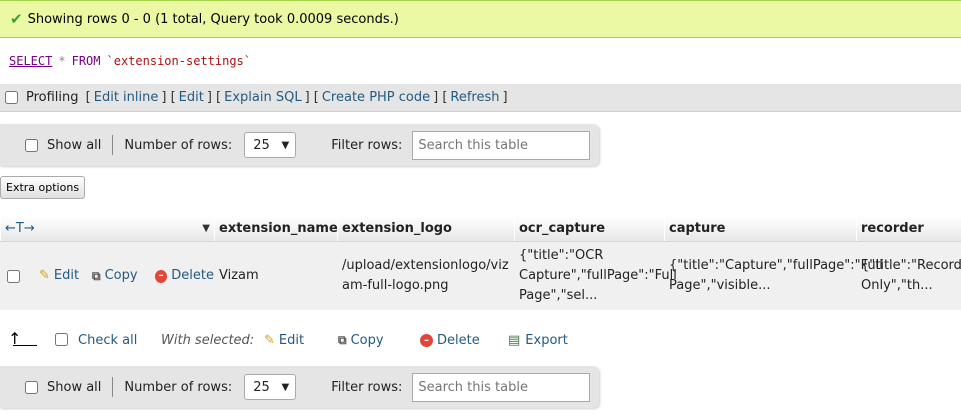 Image resolution: width=961 pixels, height=415 pixels. Describe the element at coordinates (86, 61) in the screenshot. I see `sql-from-keyword: FROM` at that location.